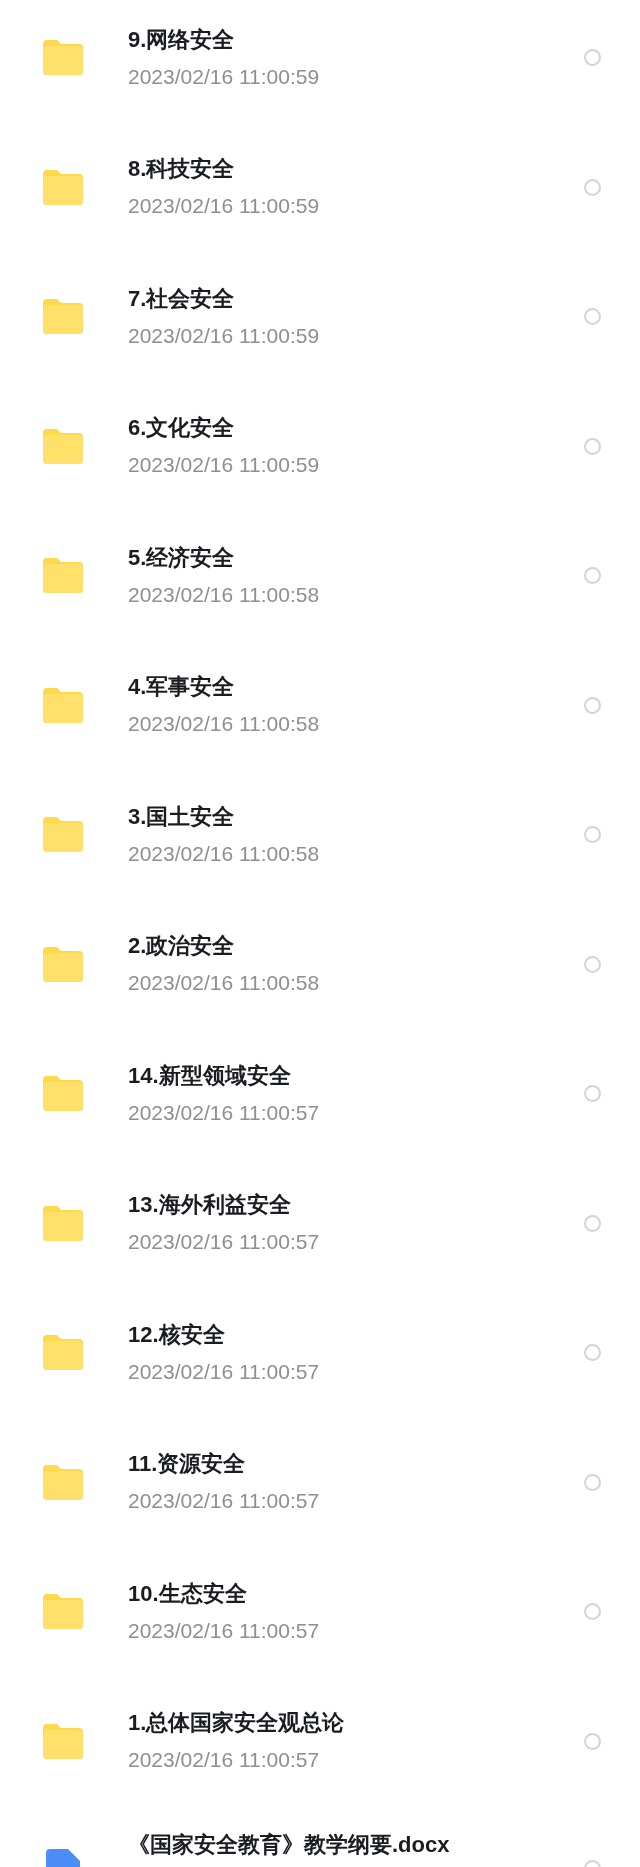 The width and height of the screenshot is (640, 1867). I want to click on file-name: 4.军事安全, so click(182, 687).